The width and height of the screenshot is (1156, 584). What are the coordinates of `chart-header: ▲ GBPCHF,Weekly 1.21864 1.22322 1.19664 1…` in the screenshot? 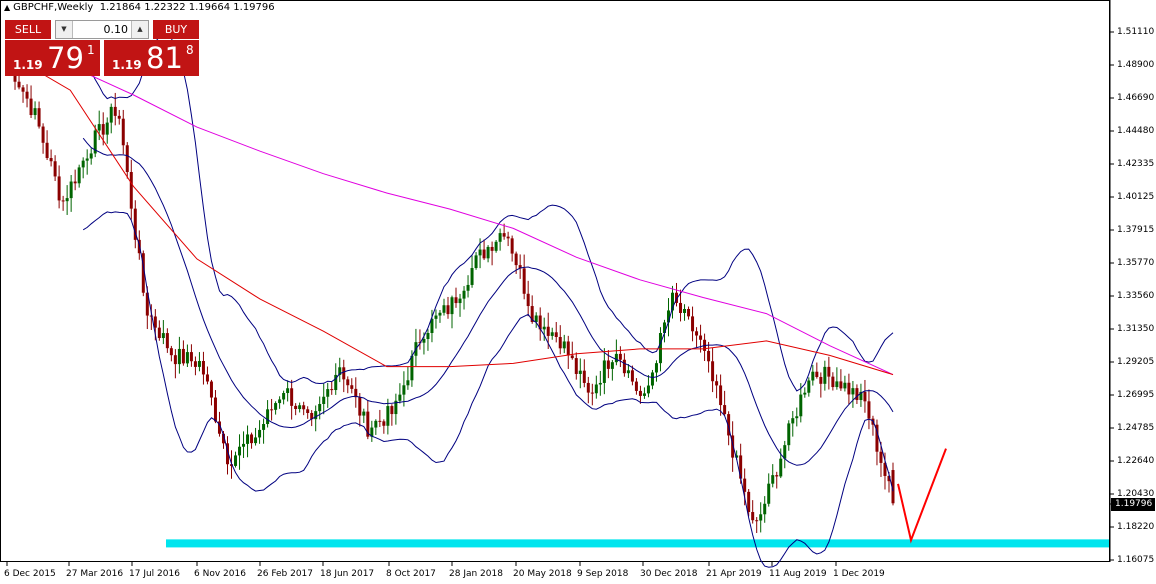 It's located at (139, 7).